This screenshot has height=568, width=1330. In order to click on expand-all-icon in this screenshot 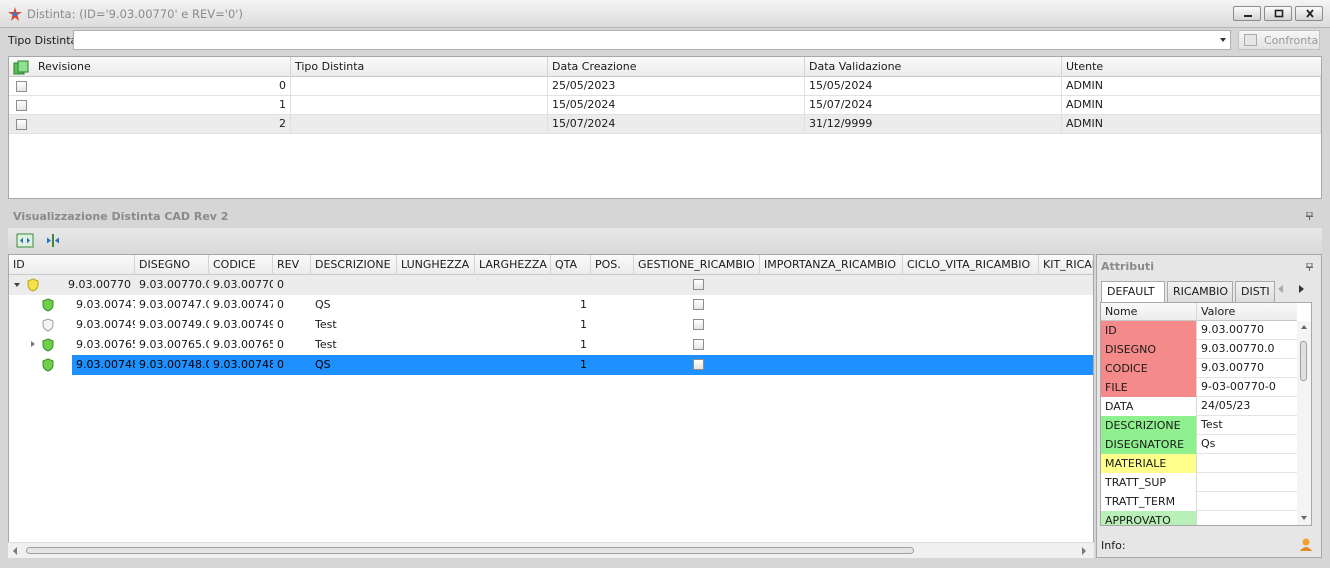, I will do `click(25, 240)`.